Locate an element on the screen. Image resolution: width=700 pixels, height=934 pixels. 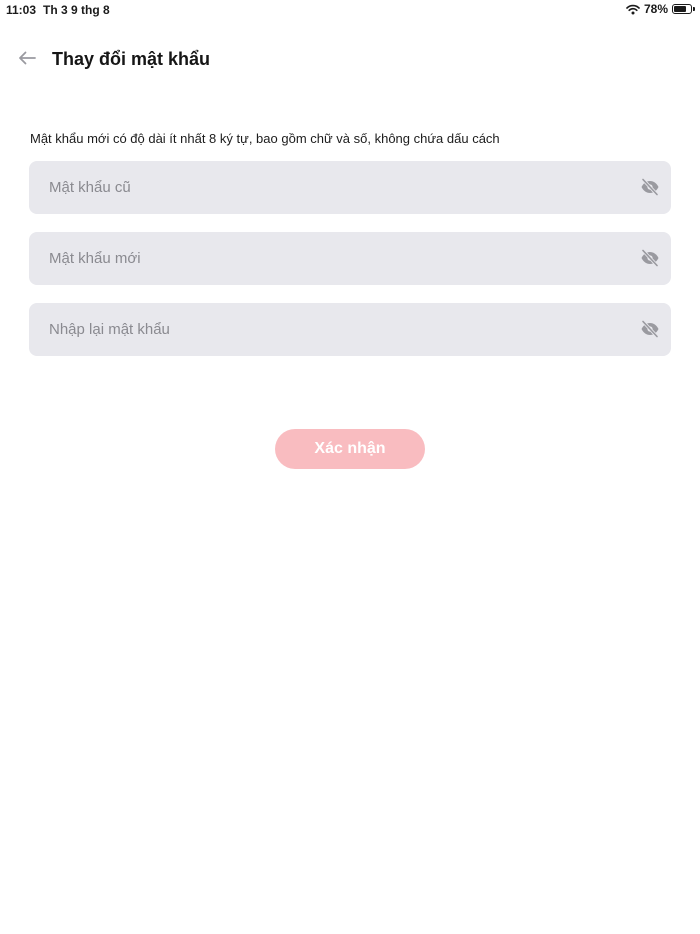
header: Thay đổi mật khẩu is located at coordinates (350, 60).